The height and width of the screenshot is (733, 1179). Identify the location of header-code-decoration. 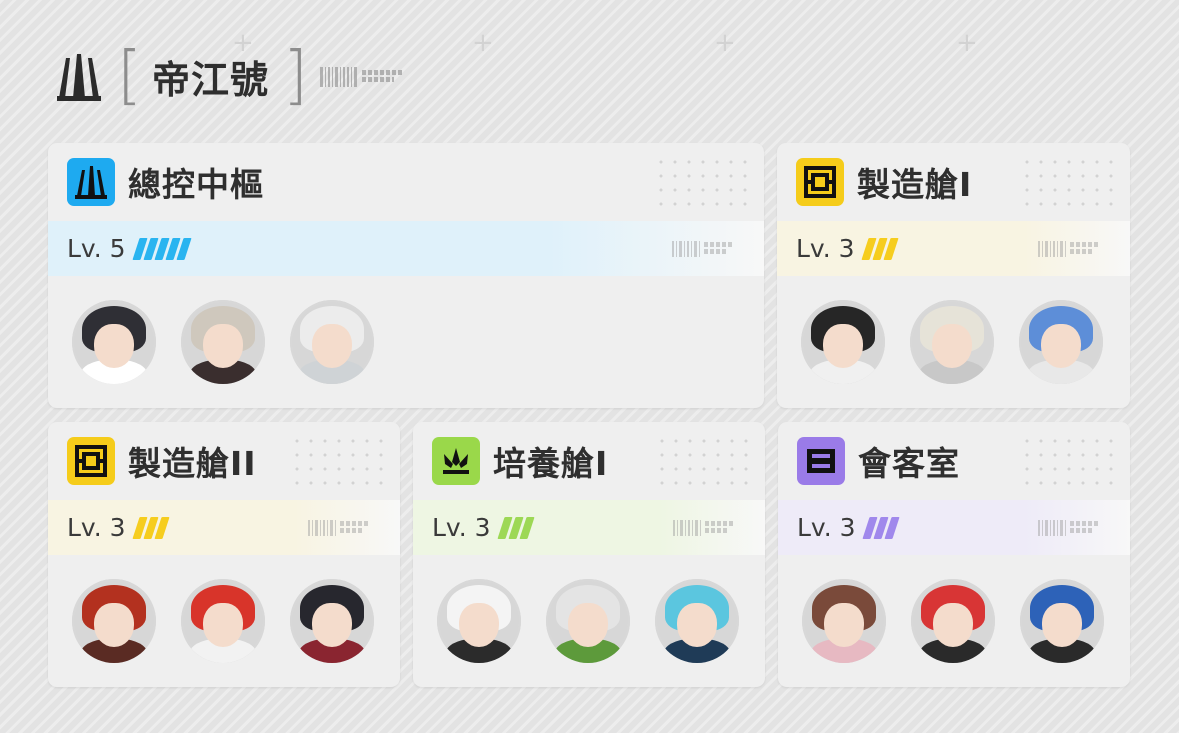
(360, 76).